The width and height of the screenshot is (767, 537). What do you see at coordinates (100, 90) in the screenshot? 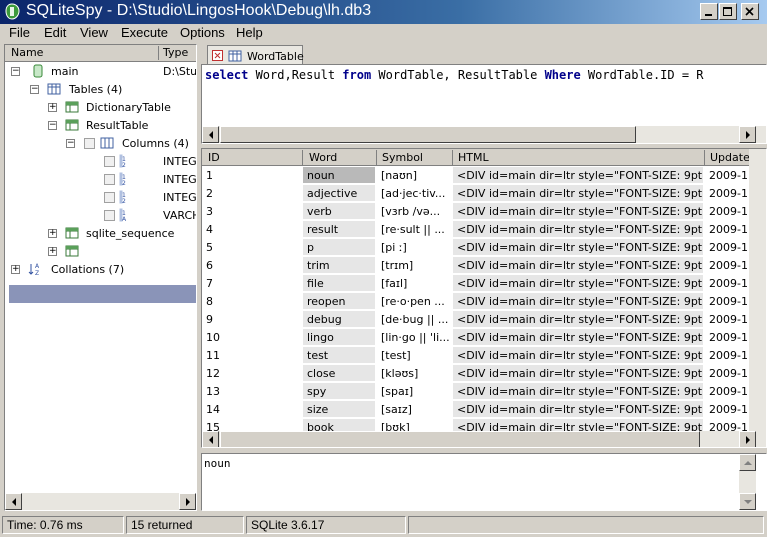
I see `tree-node-tables: − Tables (4)` at bounding box center [100, 90].